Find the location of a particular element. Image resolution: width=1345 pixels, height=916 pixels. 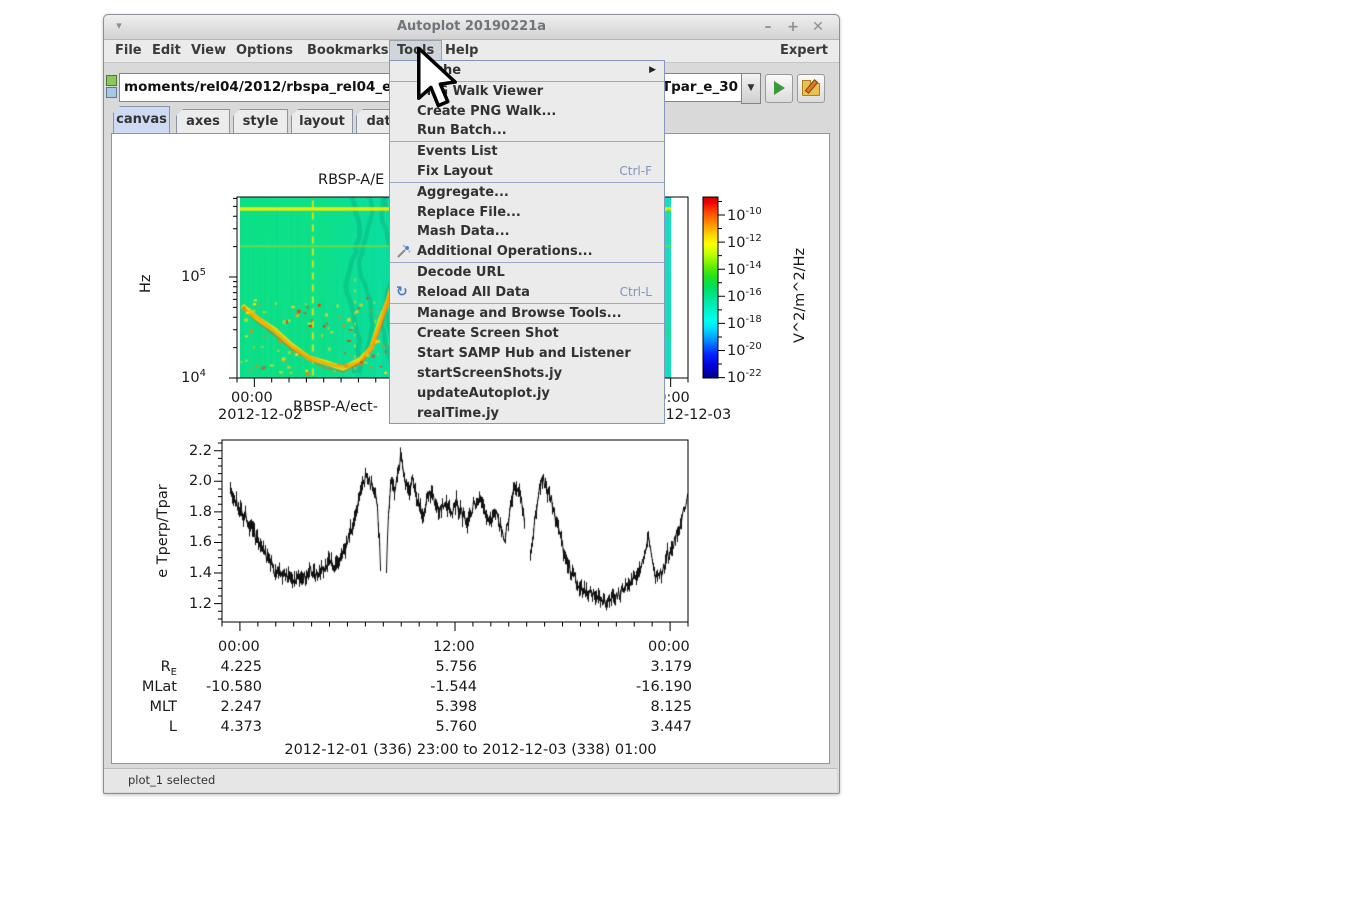

table-value: 5.760 is located at coordinates (456, 727).